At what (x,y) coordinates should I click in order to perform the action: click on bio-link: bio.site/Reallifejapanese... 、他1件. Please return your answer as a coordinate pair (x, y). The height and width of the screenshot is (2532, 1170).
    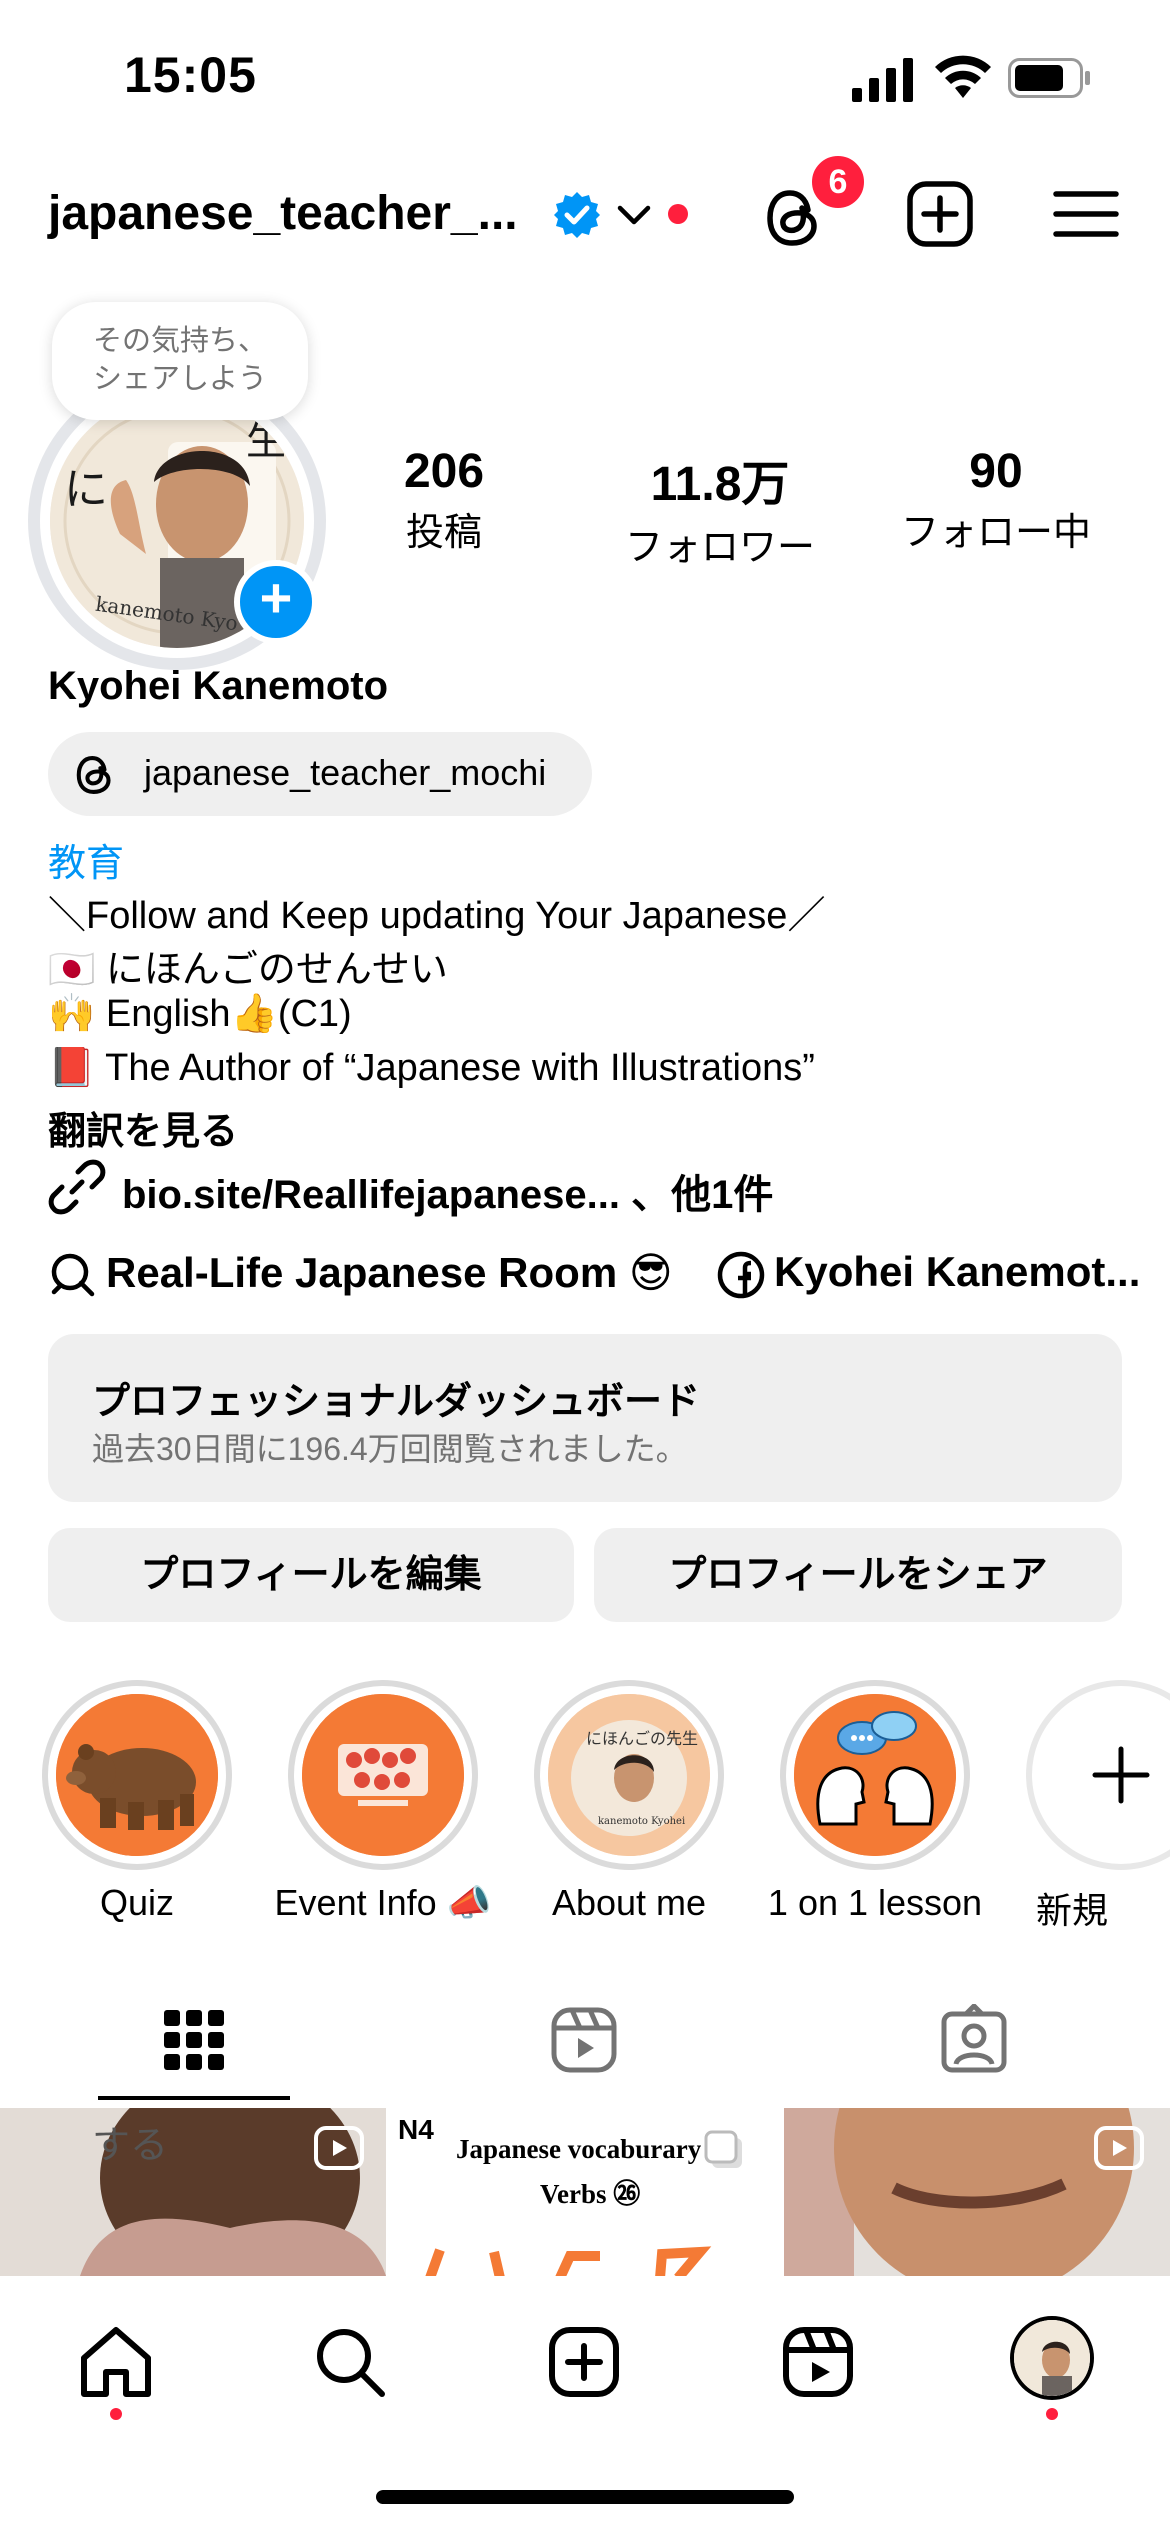
    Looking at the image, I should click on (447, 1191).